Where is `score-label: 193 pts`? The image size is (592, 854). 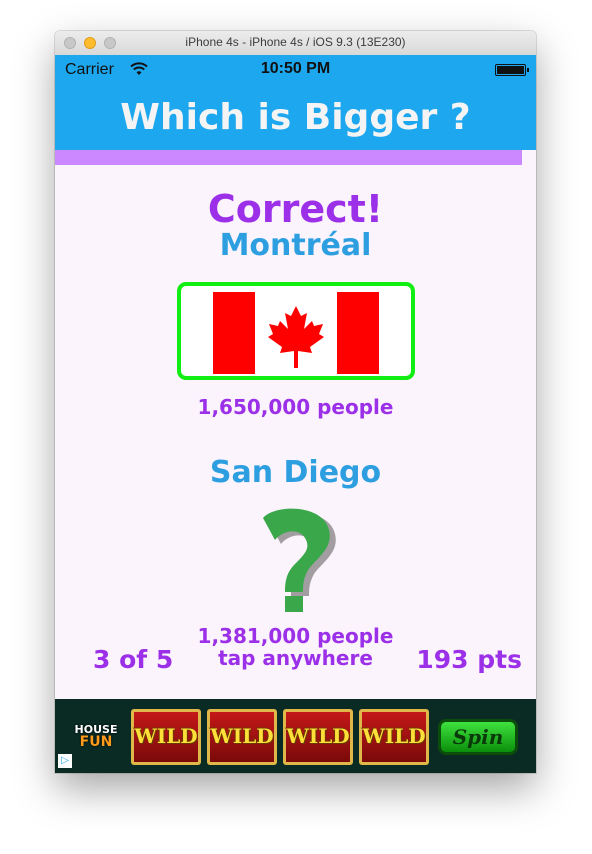
score-label: 193 pts is located at coordinates (469, 659).